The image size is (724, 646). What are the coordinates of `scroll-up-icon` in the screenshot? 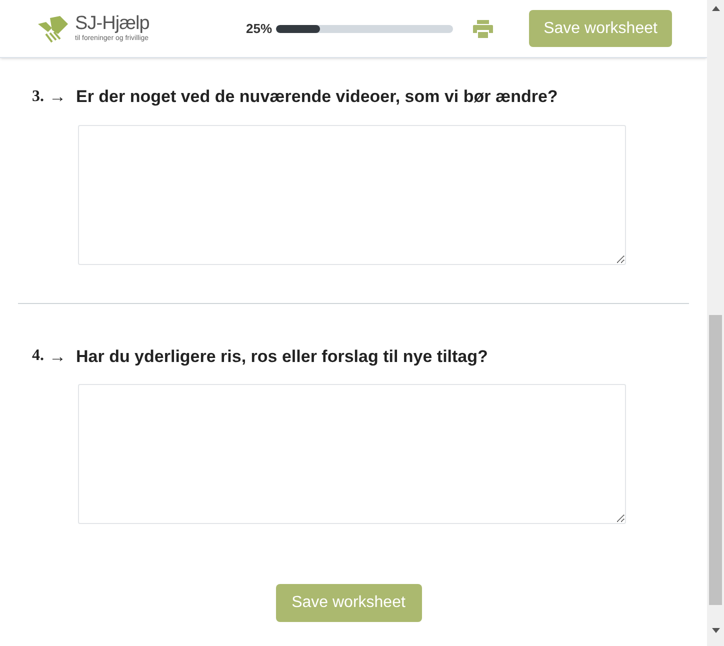 It's located at (716, 8).